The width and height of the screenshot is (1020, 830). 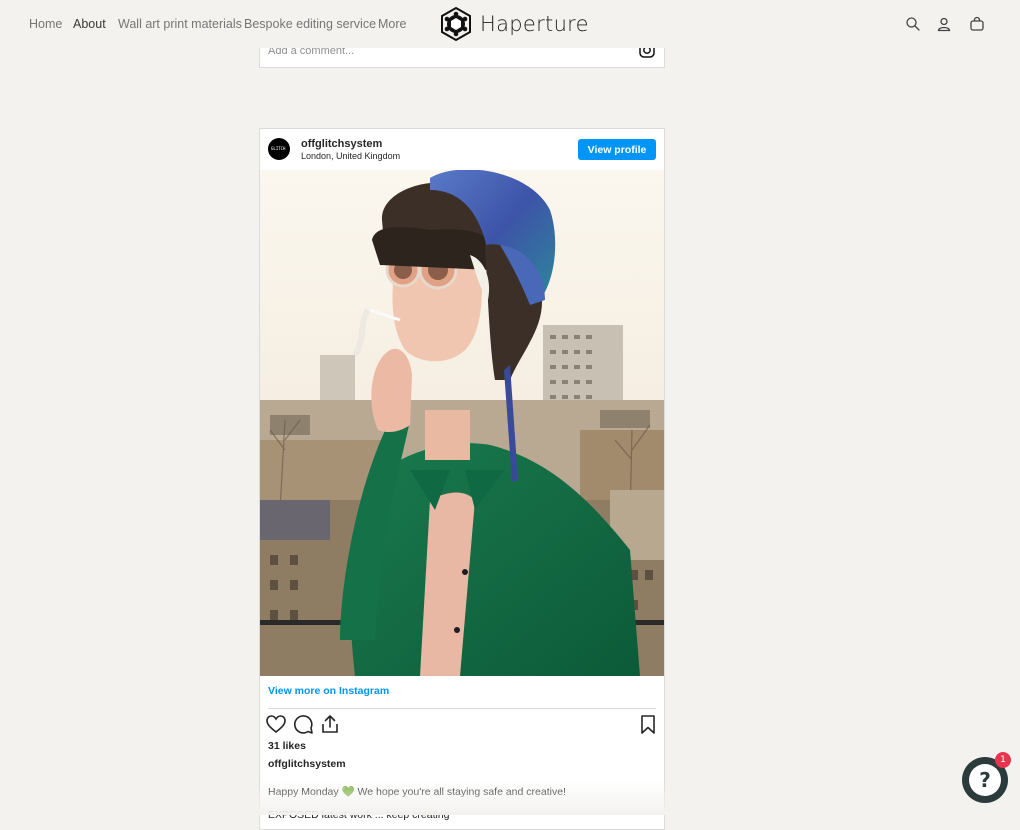 What do you see at coordinates (1003, 760) in the screenshot?
I see `notification-badge: 1` at bounding box center [1003, 760].